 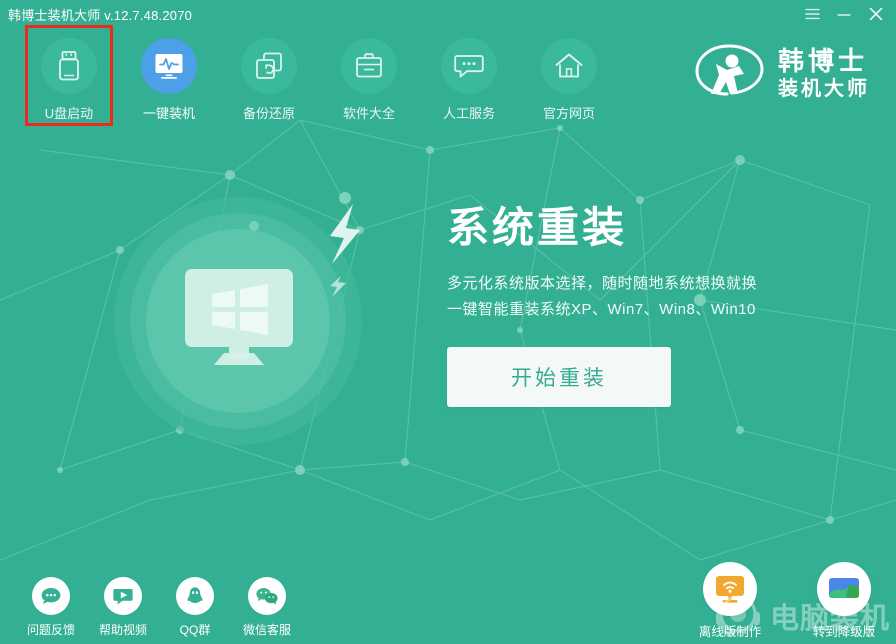 I want to click on brand-logo: 韩博士 装机大师, so click(x=781, y=73).